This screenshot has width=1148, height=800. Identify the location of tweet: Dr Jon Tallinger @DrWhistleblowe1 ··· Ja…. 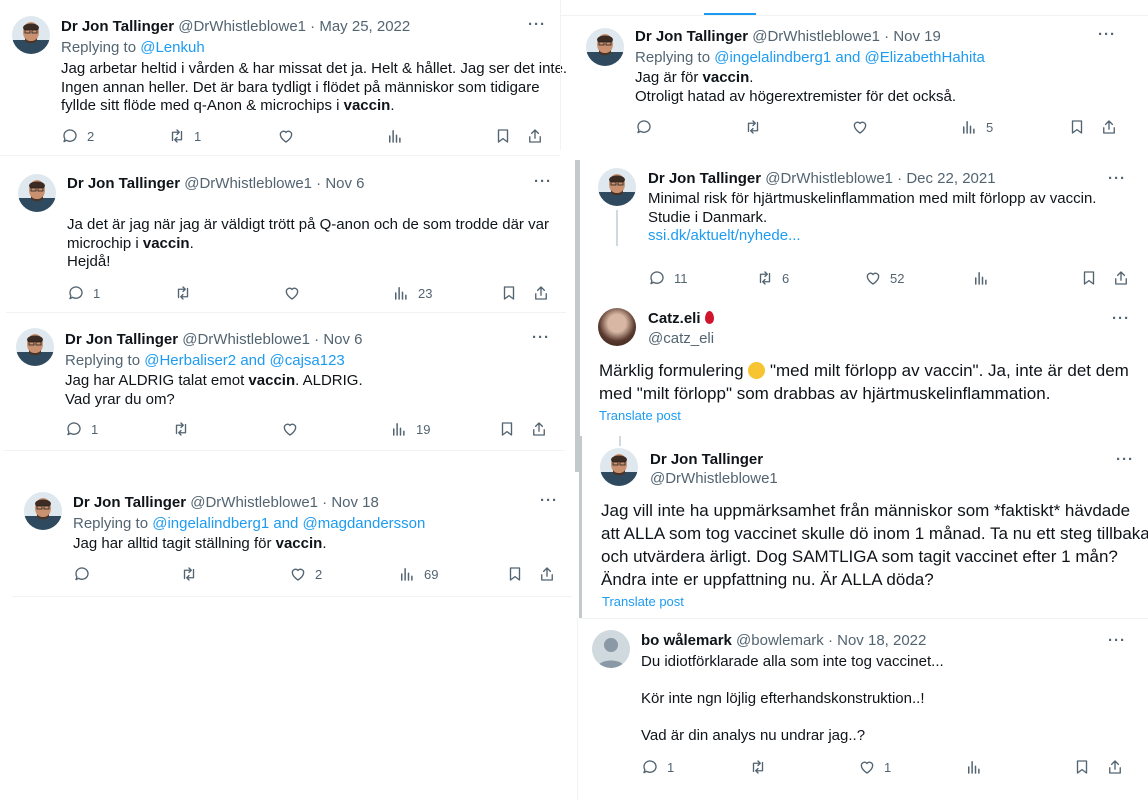
(868, 527).